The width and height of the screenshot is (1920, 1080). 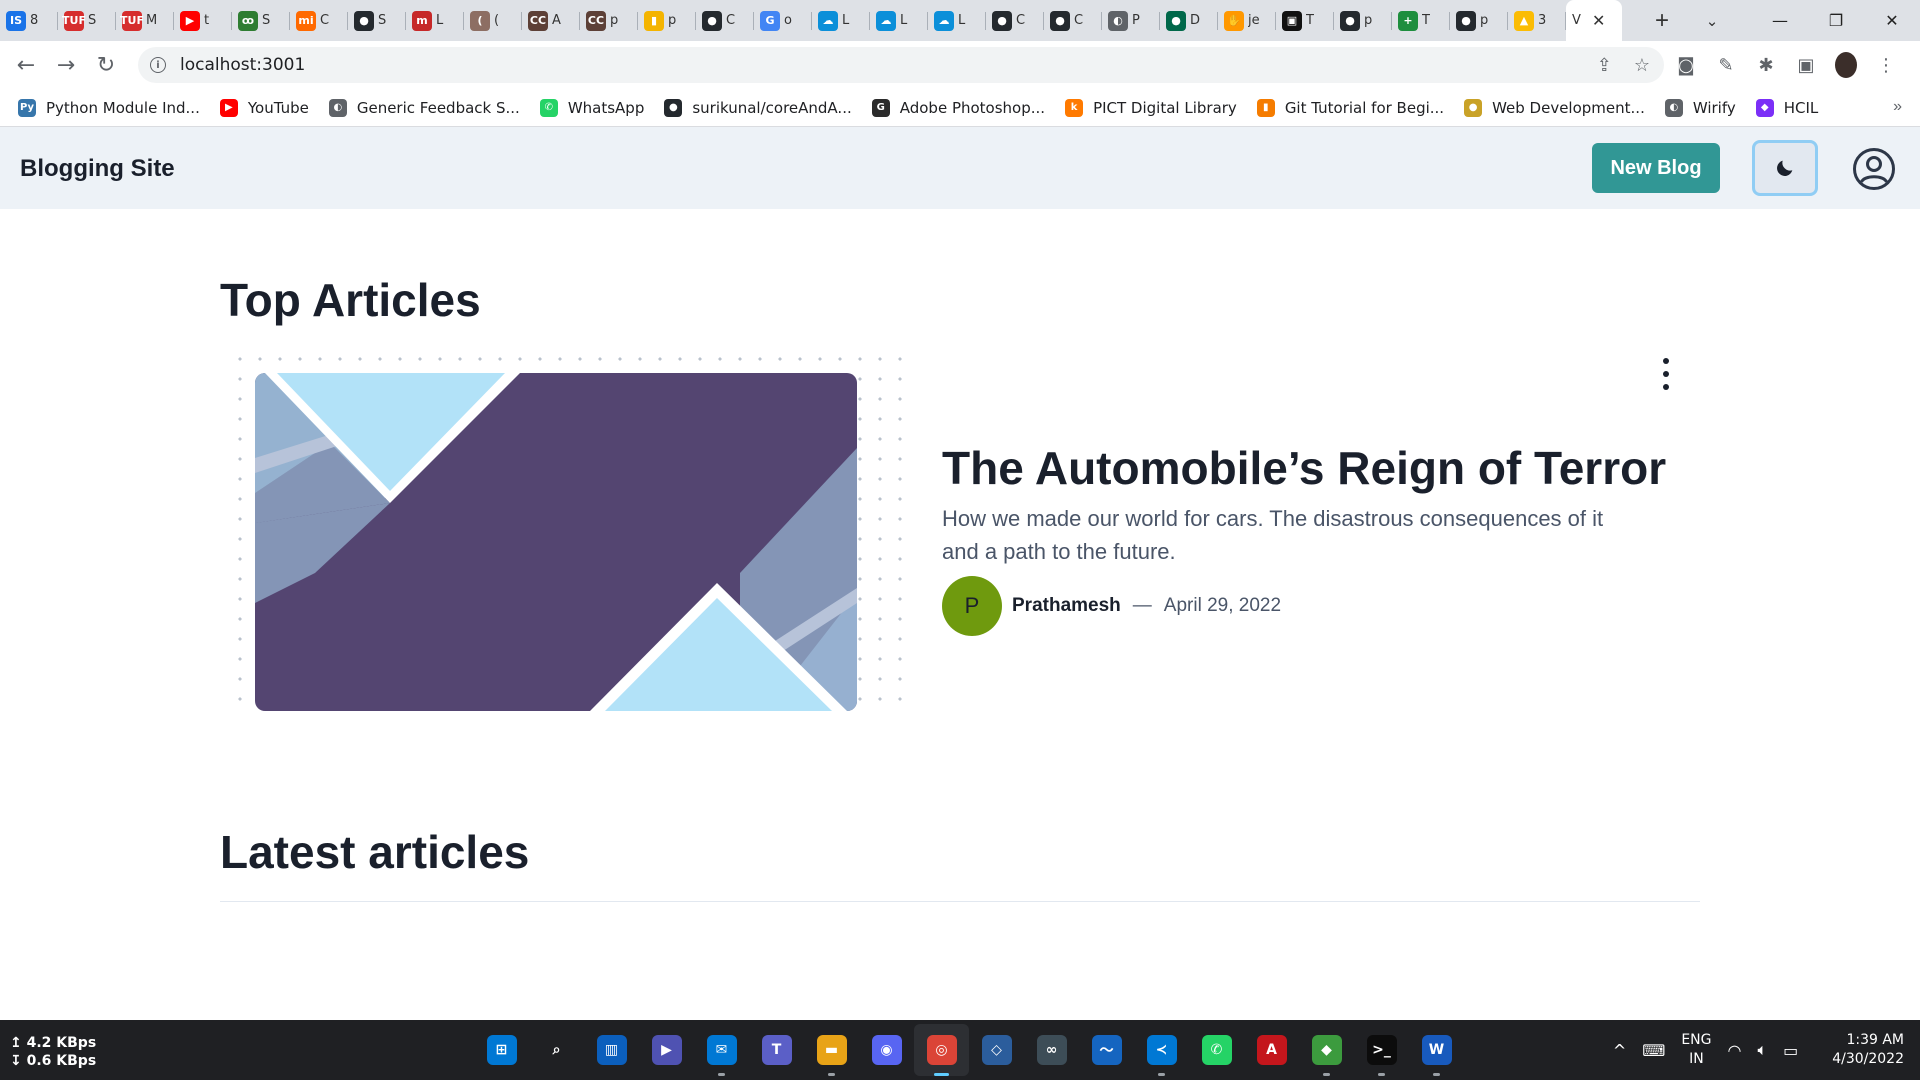 What do you see at coordinates (1066, 606) in the screenshot?
I see `author-name: Prathamesh` at bounding box center [1066, 606].